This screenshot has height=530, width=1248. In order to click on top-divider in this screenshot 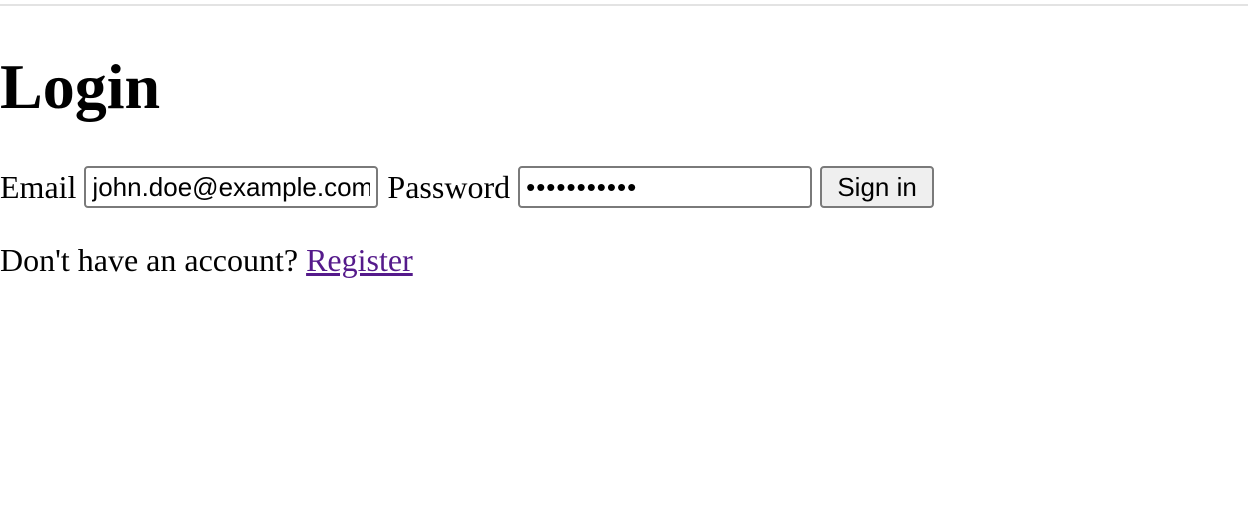, I will do `click(624, 5)`.